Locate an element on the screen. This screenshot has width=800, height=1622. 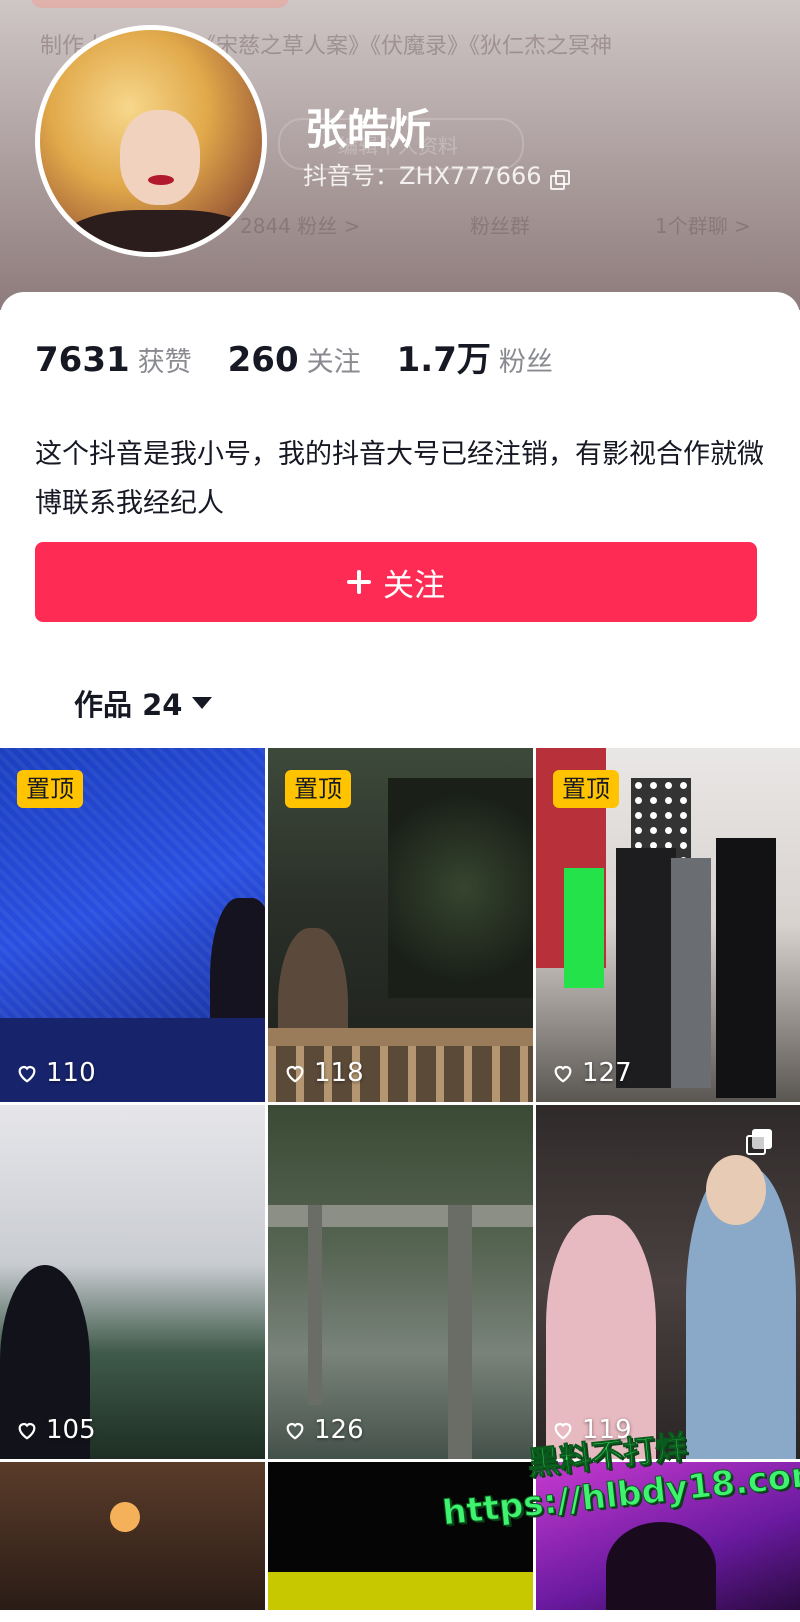
like-count-text: 110 is located at coordinates (71, 1073).